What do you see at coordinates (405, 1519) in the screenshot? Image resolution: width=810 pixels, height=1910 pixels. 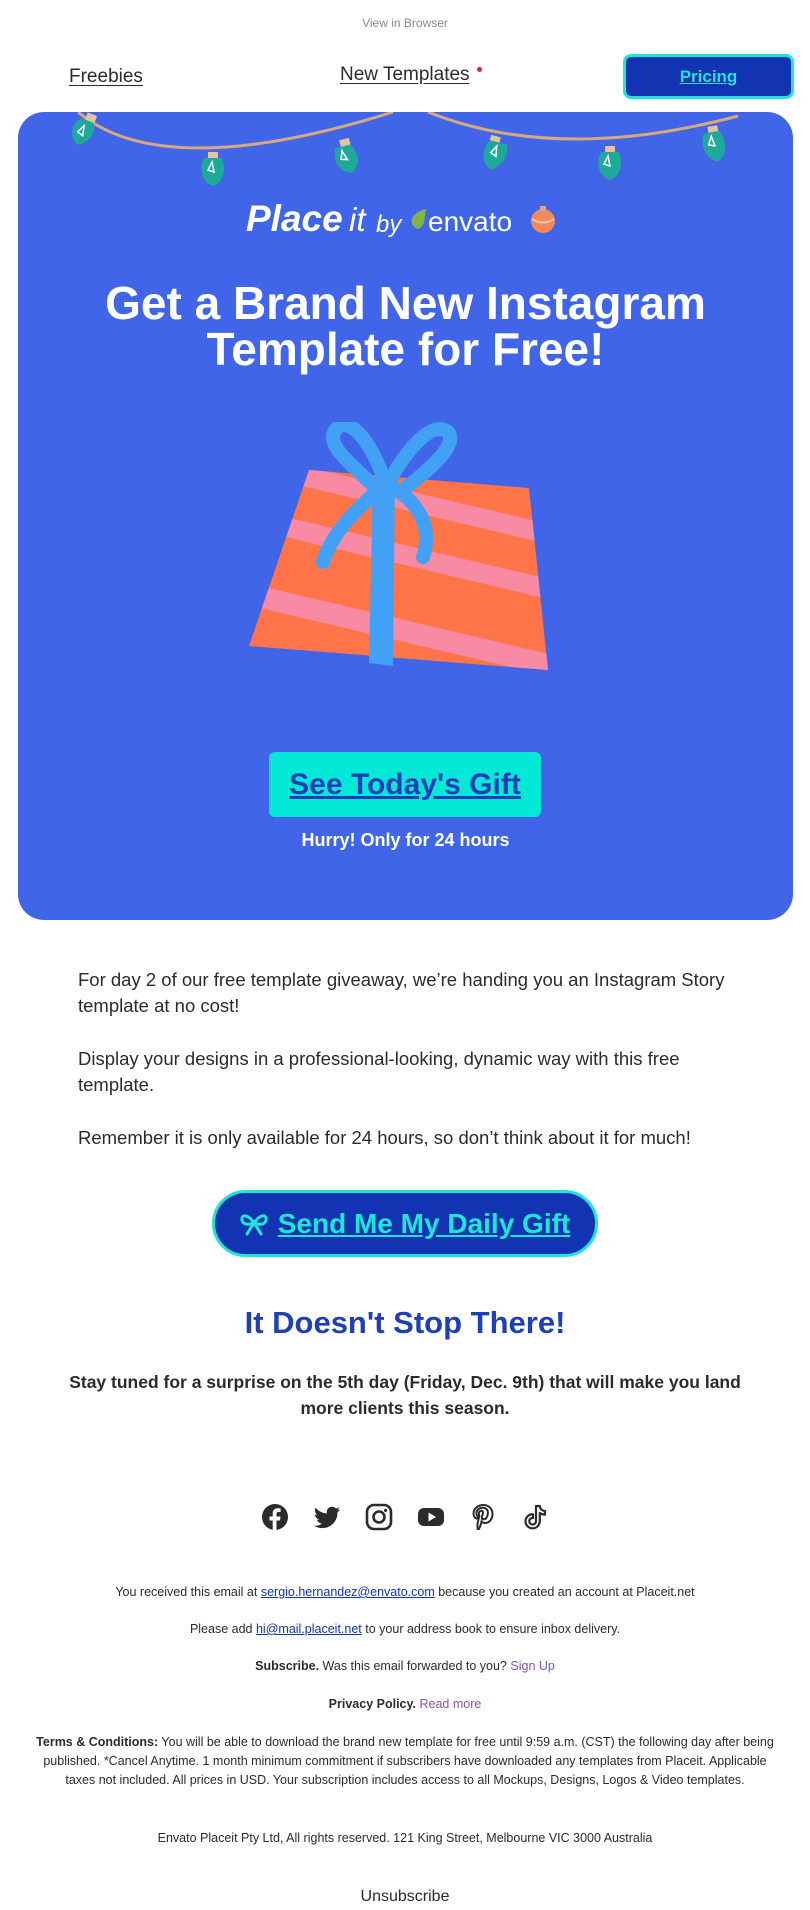 I see `social-links` at bounding box center [405, 1519].